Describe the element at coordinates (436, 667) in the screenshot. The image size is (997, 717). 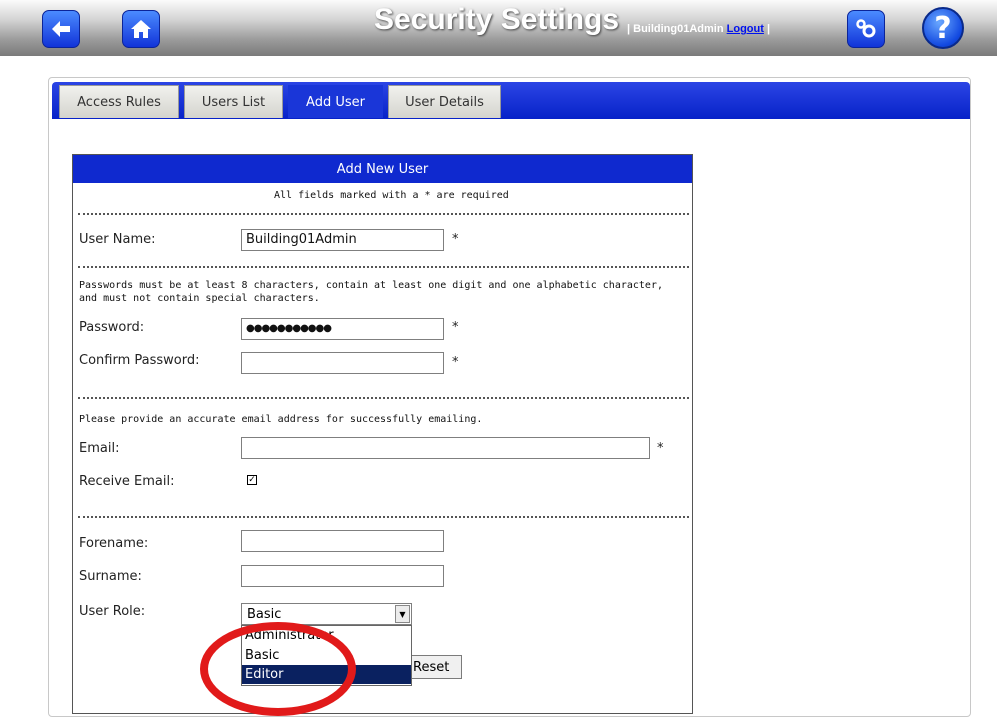
I see `reset-button: Reset` at that location.